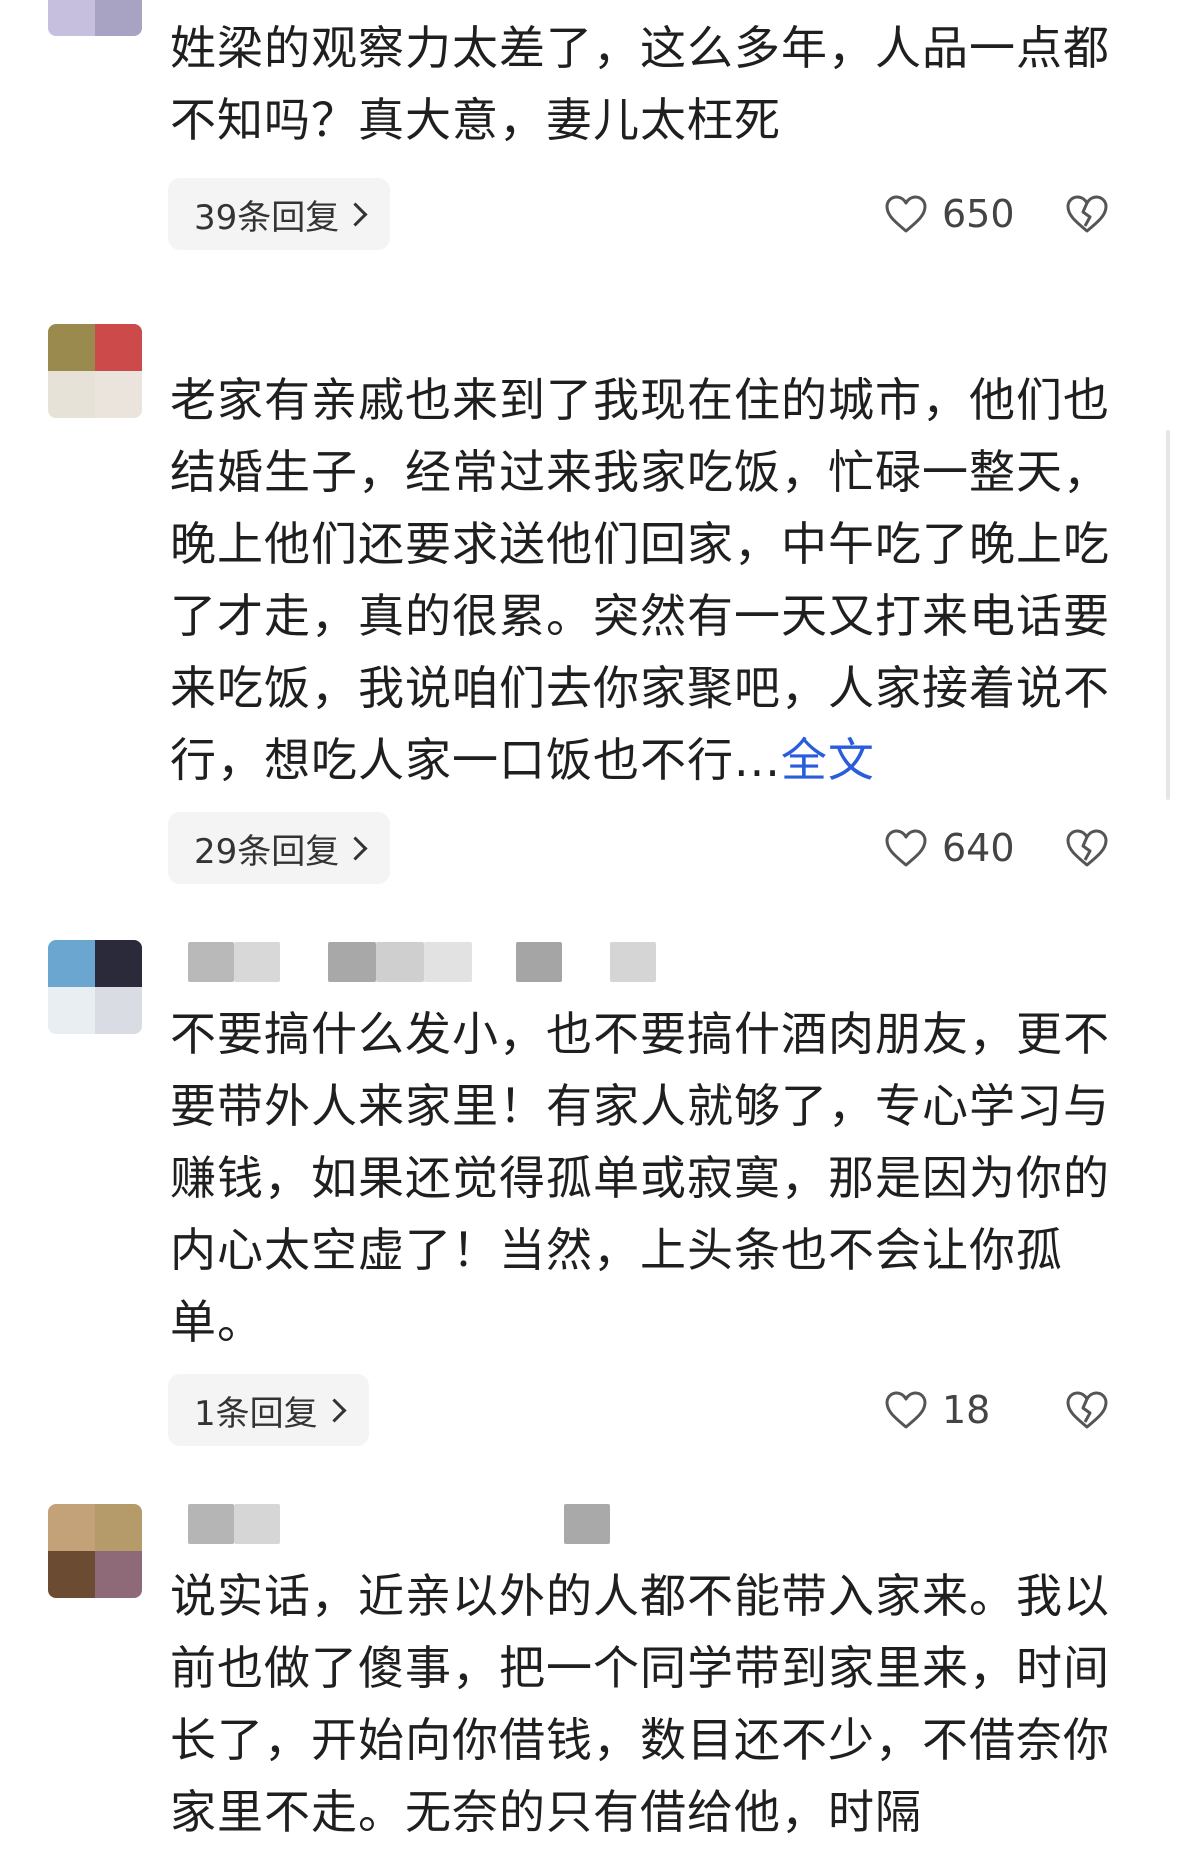  What do you see at coordinates (256, 1413) in the screenshot?
I see `replies-label: 1条回复` at bounding box center [256, 1413].